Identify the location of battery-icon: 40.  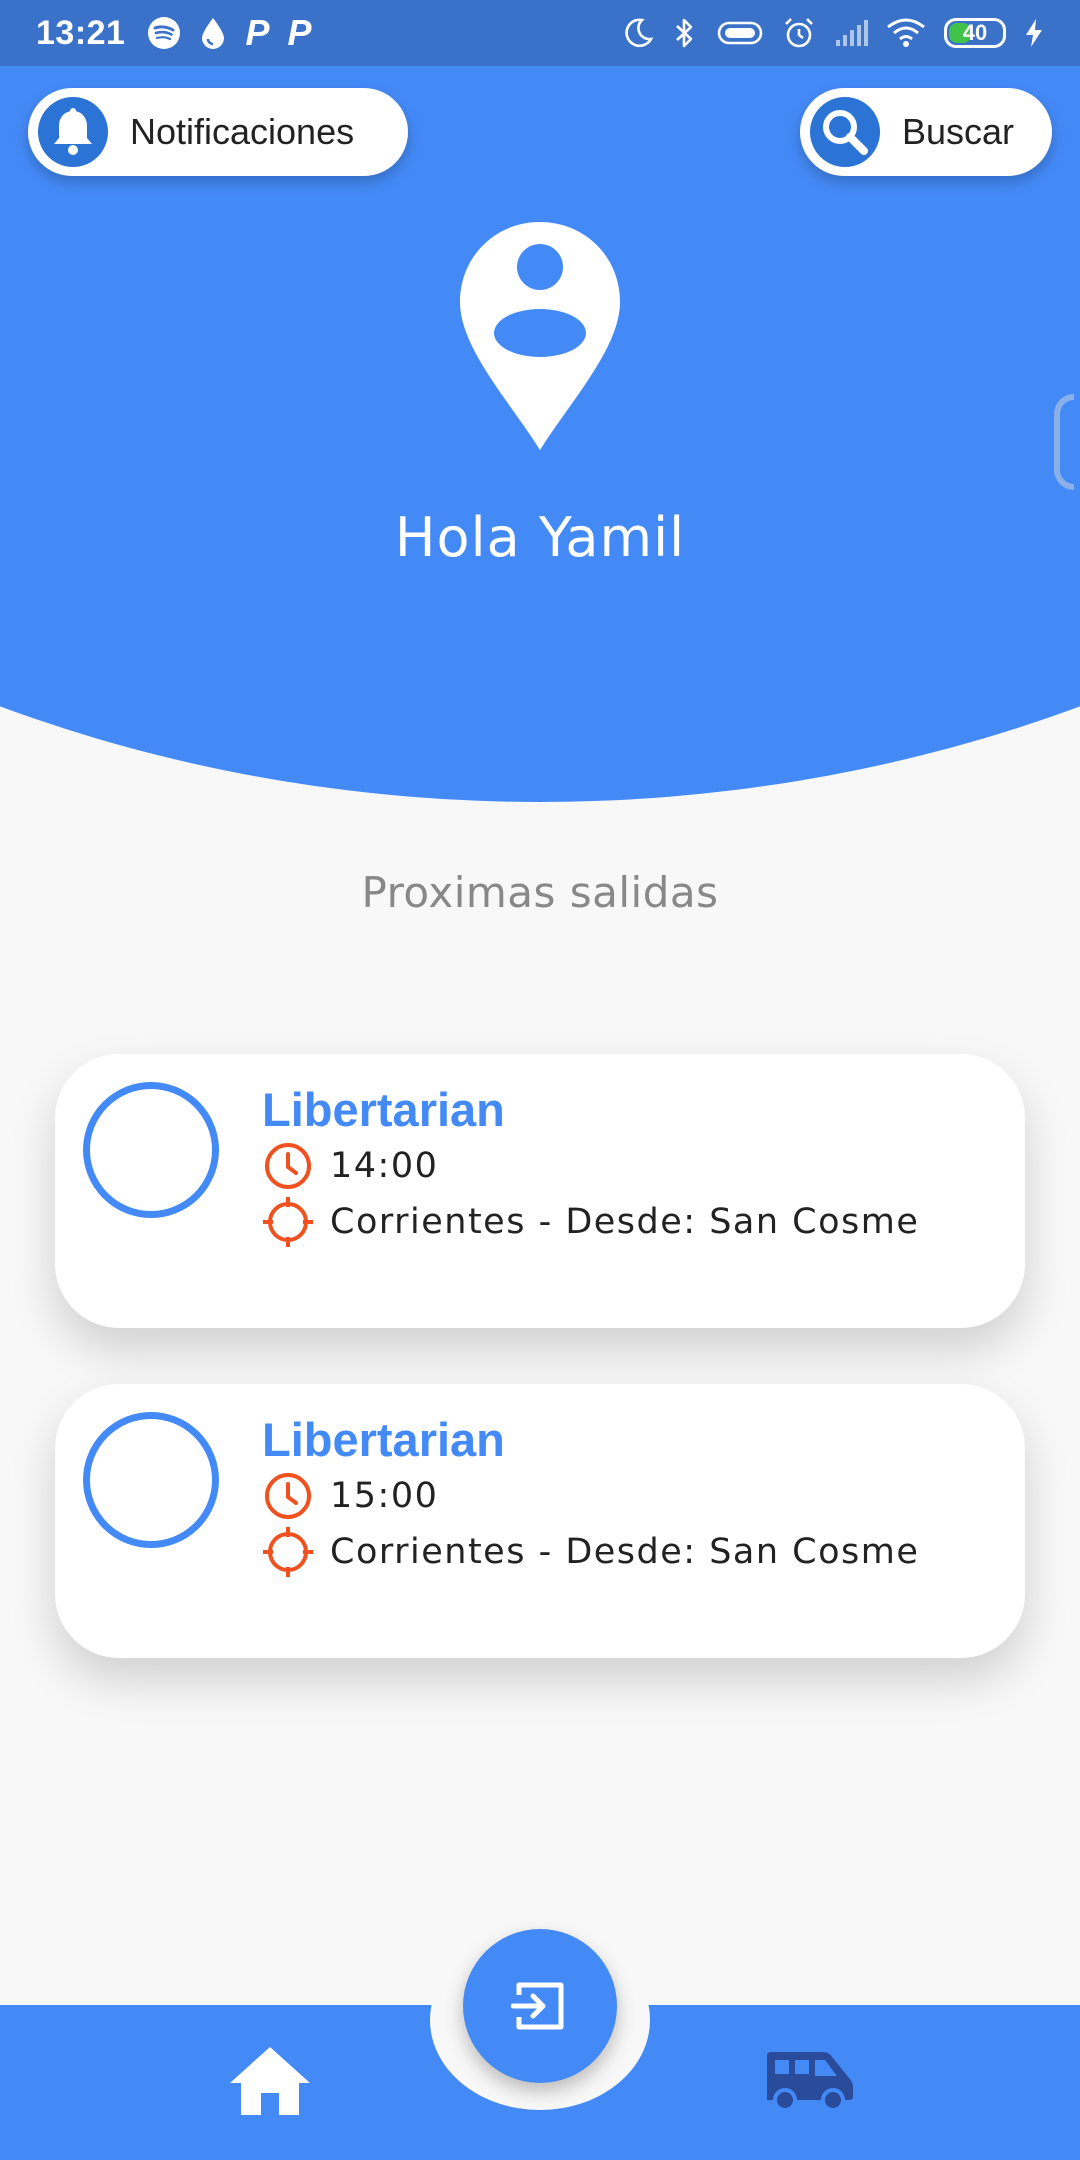
(975, 33).